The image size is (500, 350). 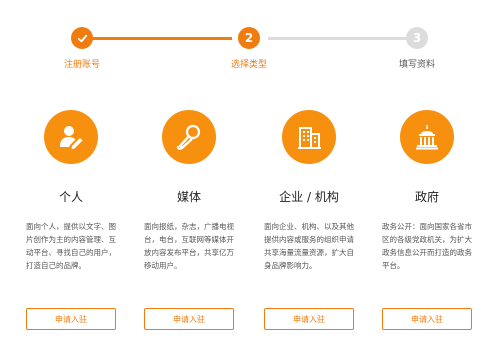 What do you see at coordinates (416, 65) in the screenshot?
I see `step-3-label: 填写资料` at bounding box center [416, 65].